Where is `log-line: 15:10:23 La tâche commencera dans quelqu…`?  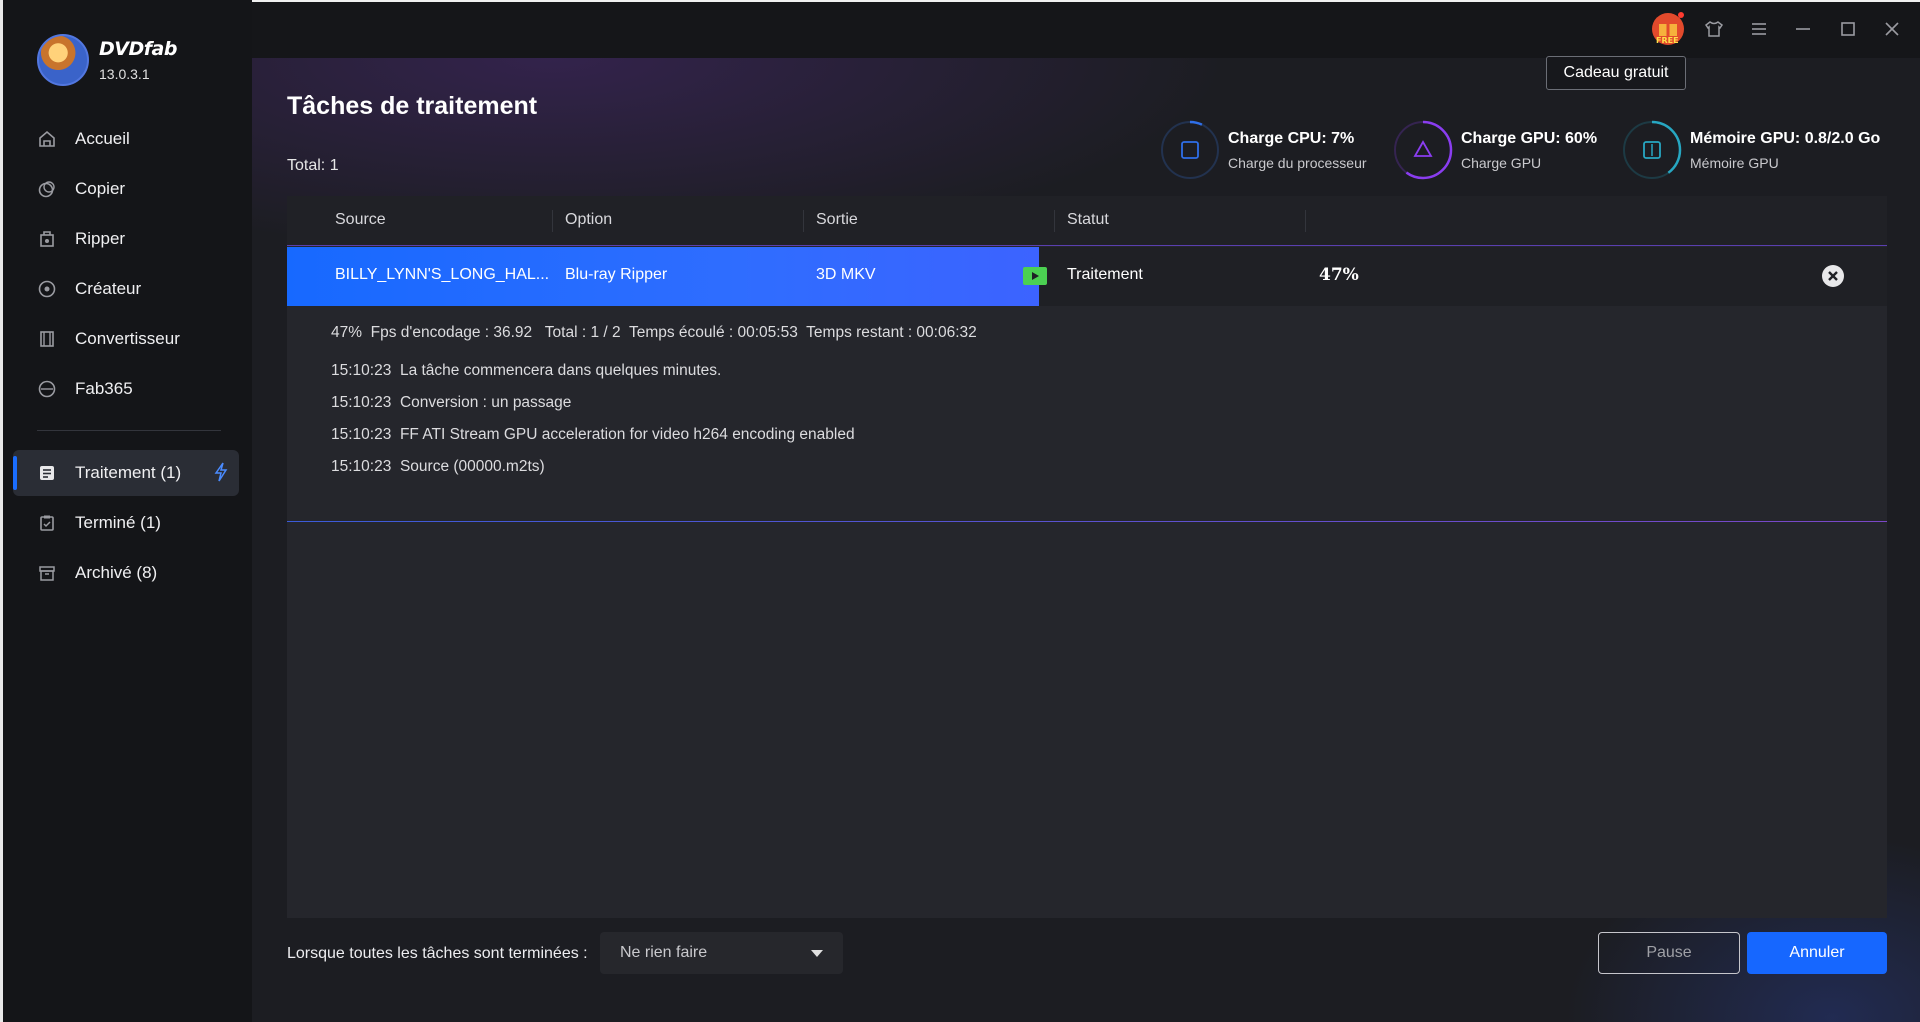
log-line: 15:10:23 La tâche commencera dans quelqu… is located at coordinates (526, 370).